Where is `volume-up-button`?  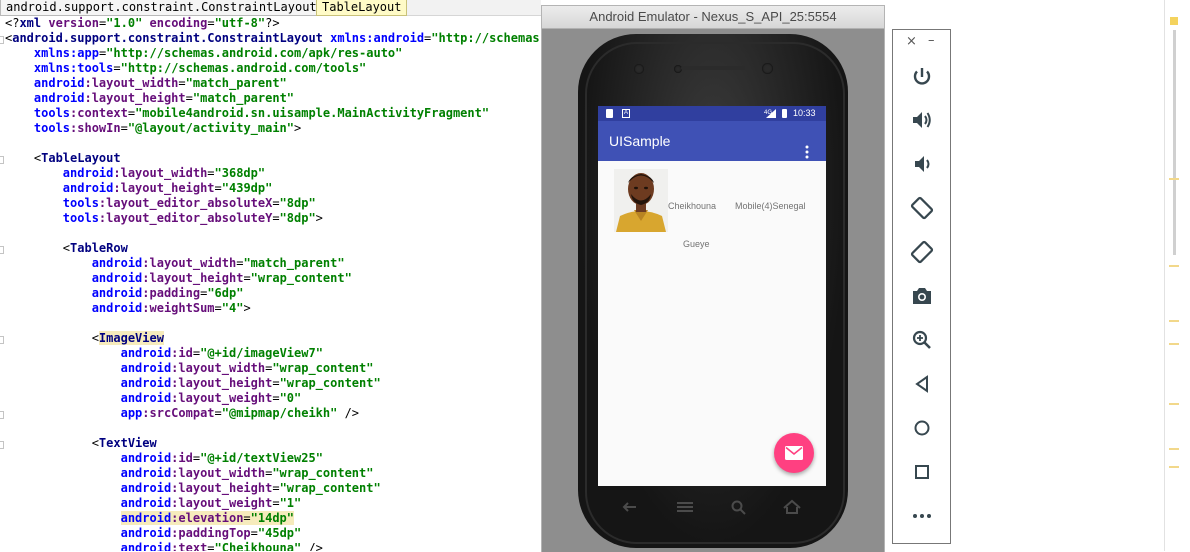
volume-up-button is located at coordinates (922, 120).